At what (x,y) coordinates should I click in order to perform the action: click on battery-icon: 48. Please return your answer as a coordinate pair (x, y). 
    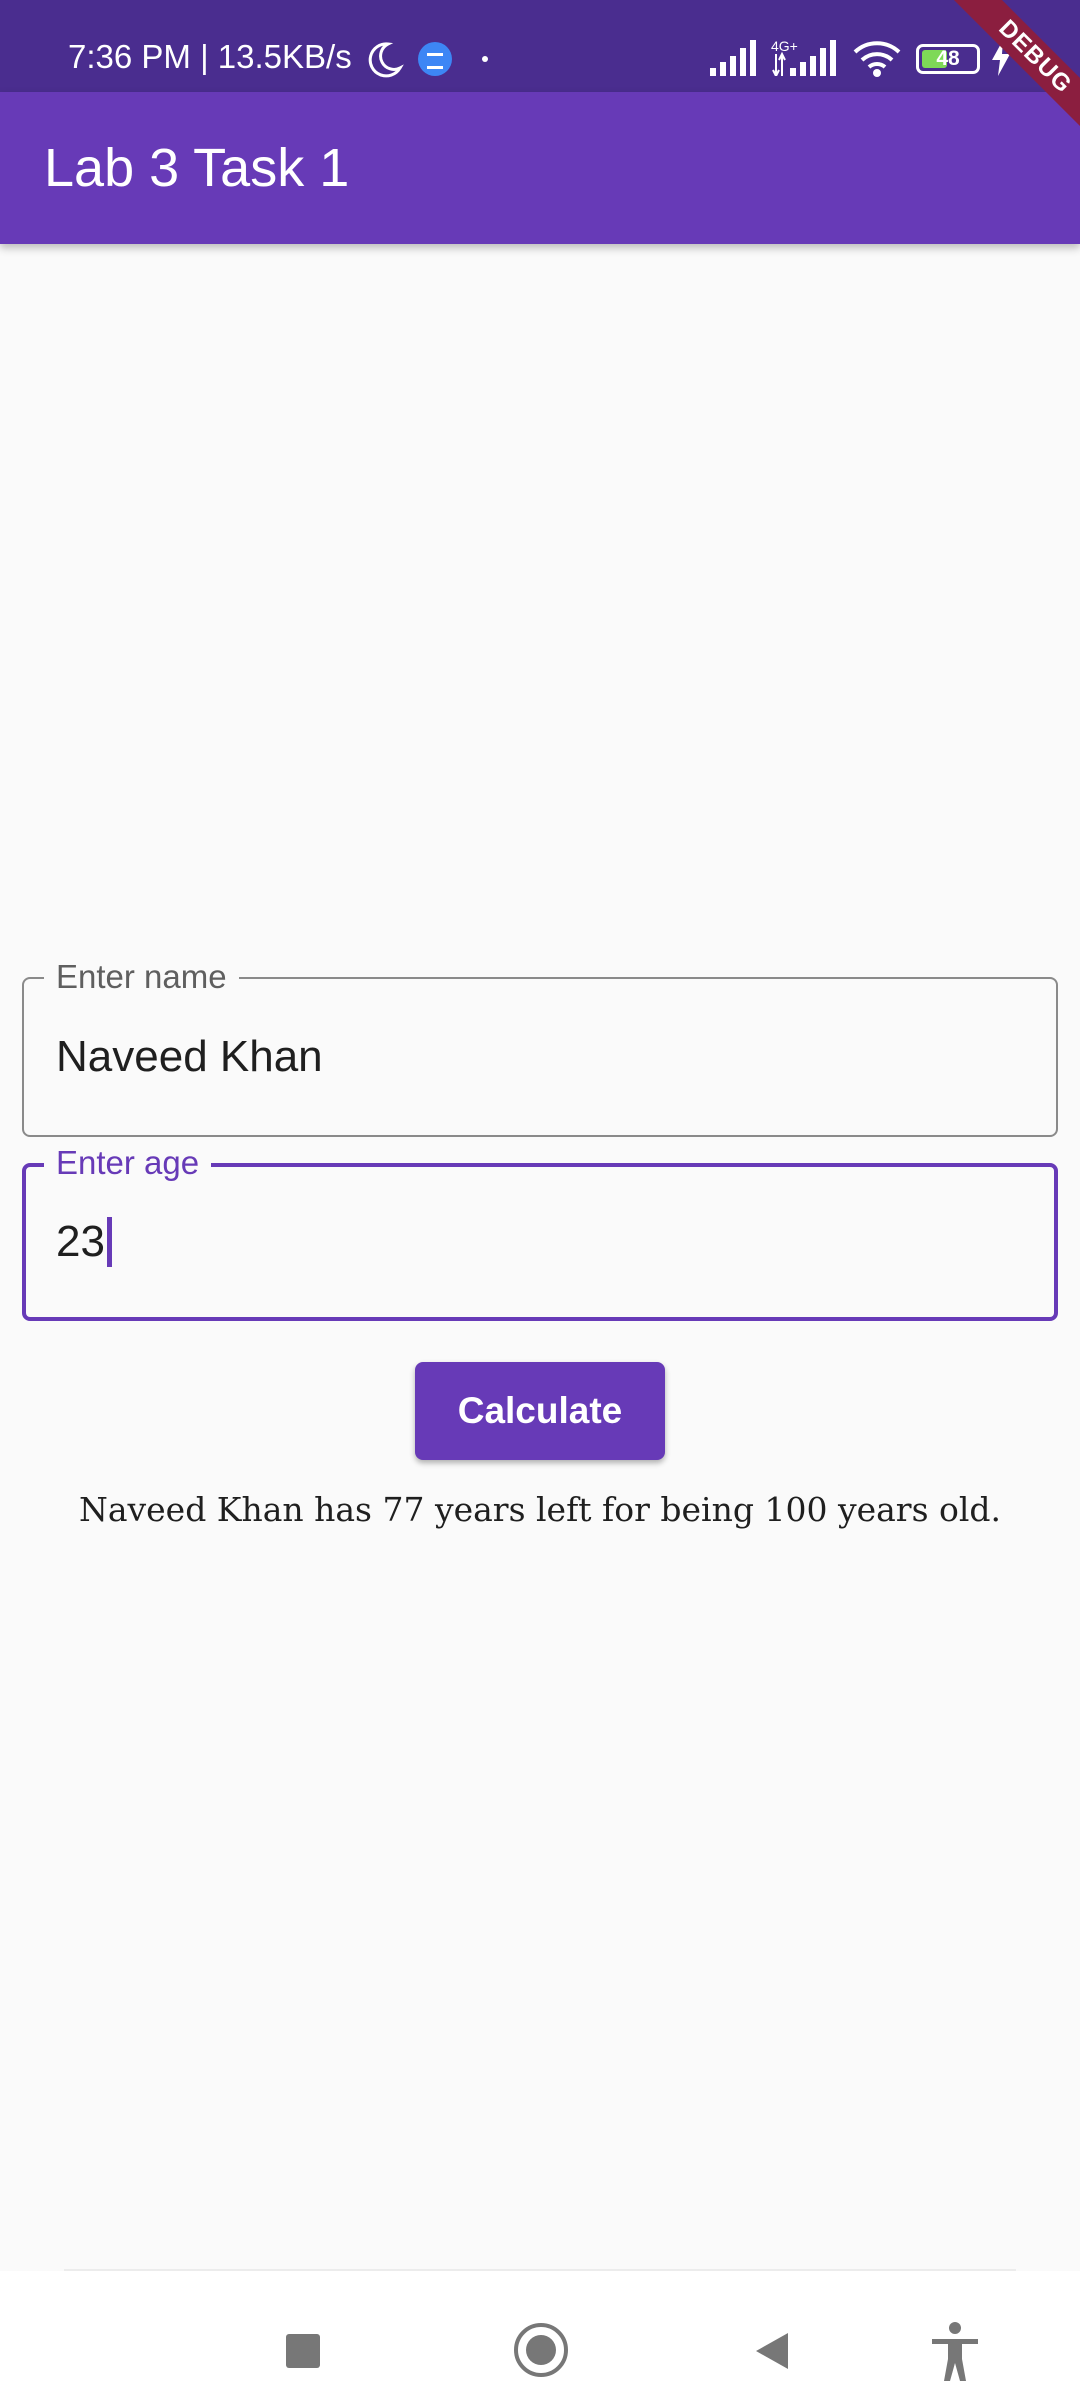
    Looking at the image, I should click on (948, 59).